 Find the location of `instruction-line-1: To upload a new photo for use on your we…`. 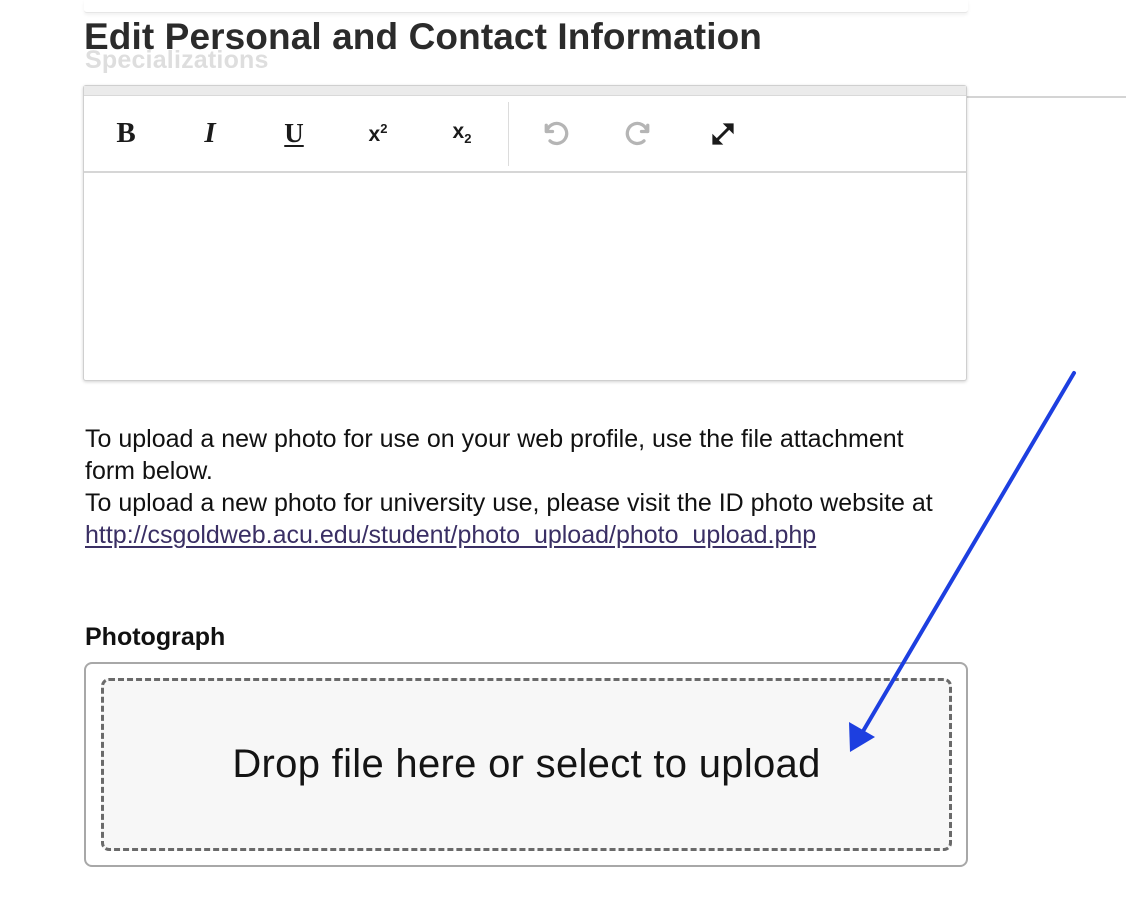

instruction-line-1: To upload a new photo for use on your we… is located at coordinates (494, 455).